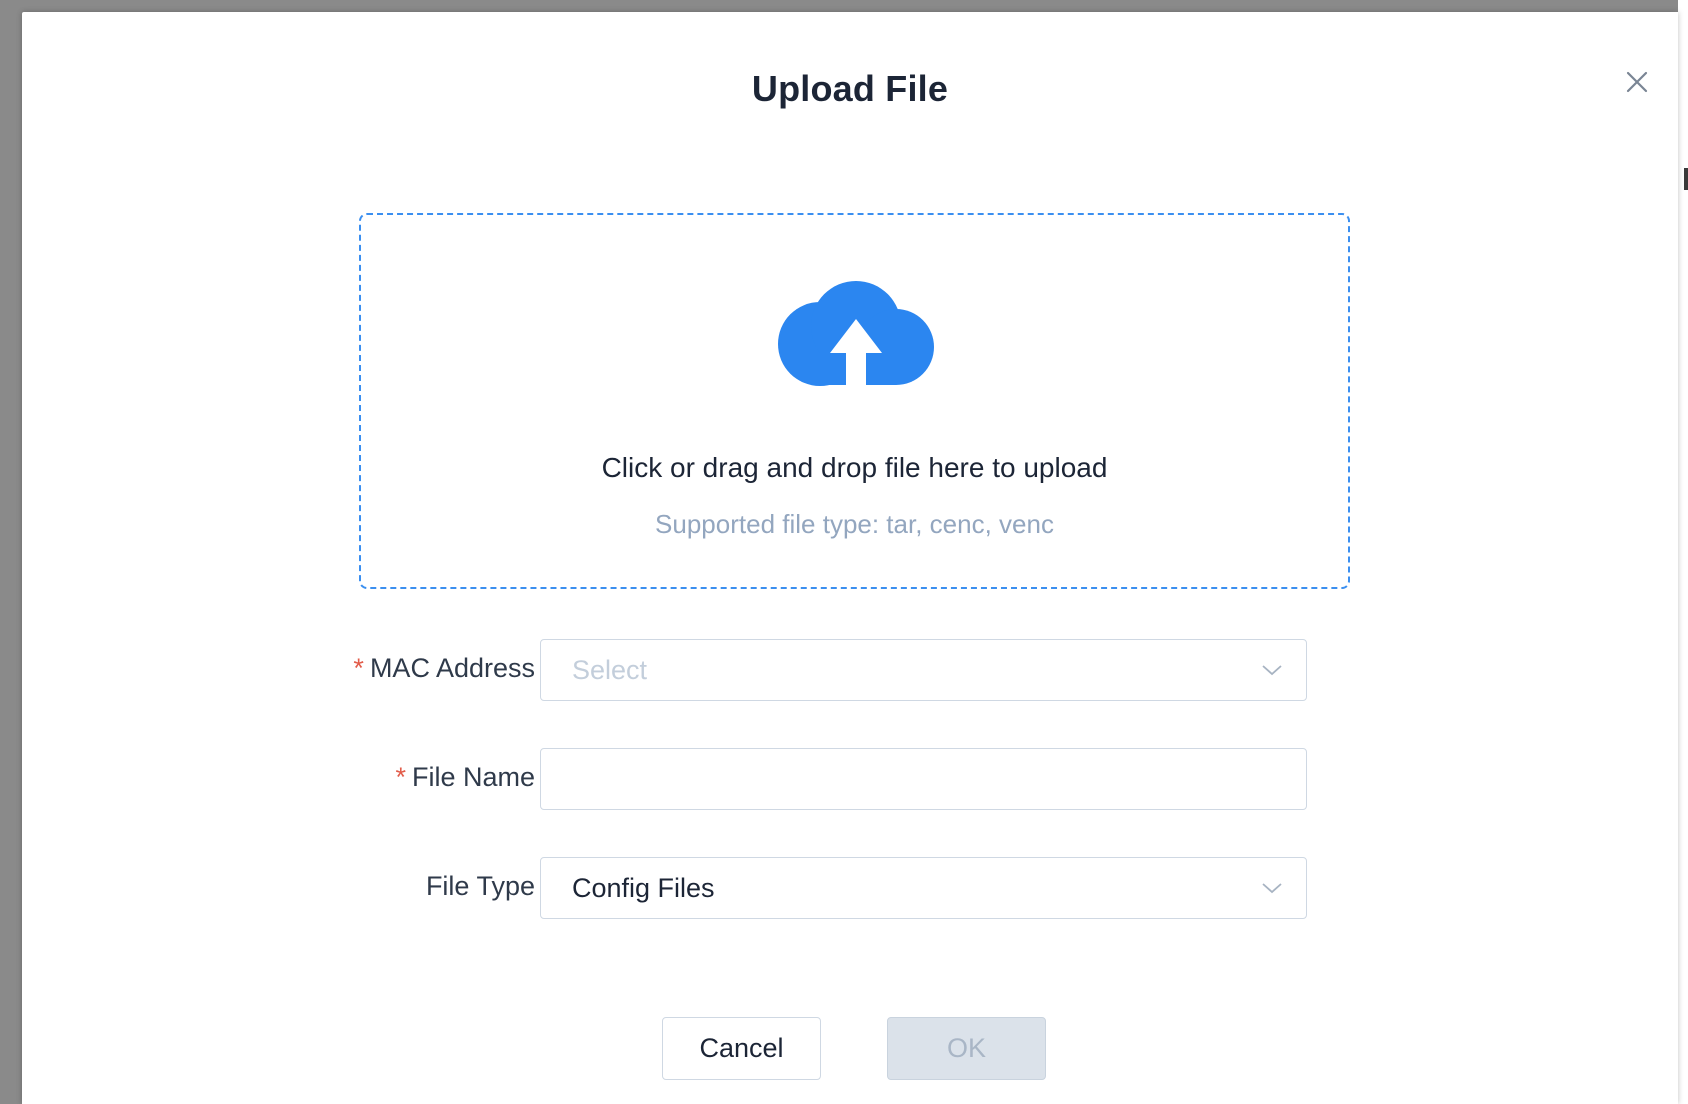 The width and height of the screenshot is (1688, 1104). I want to click on background-page-mark, so click(1686, 179).